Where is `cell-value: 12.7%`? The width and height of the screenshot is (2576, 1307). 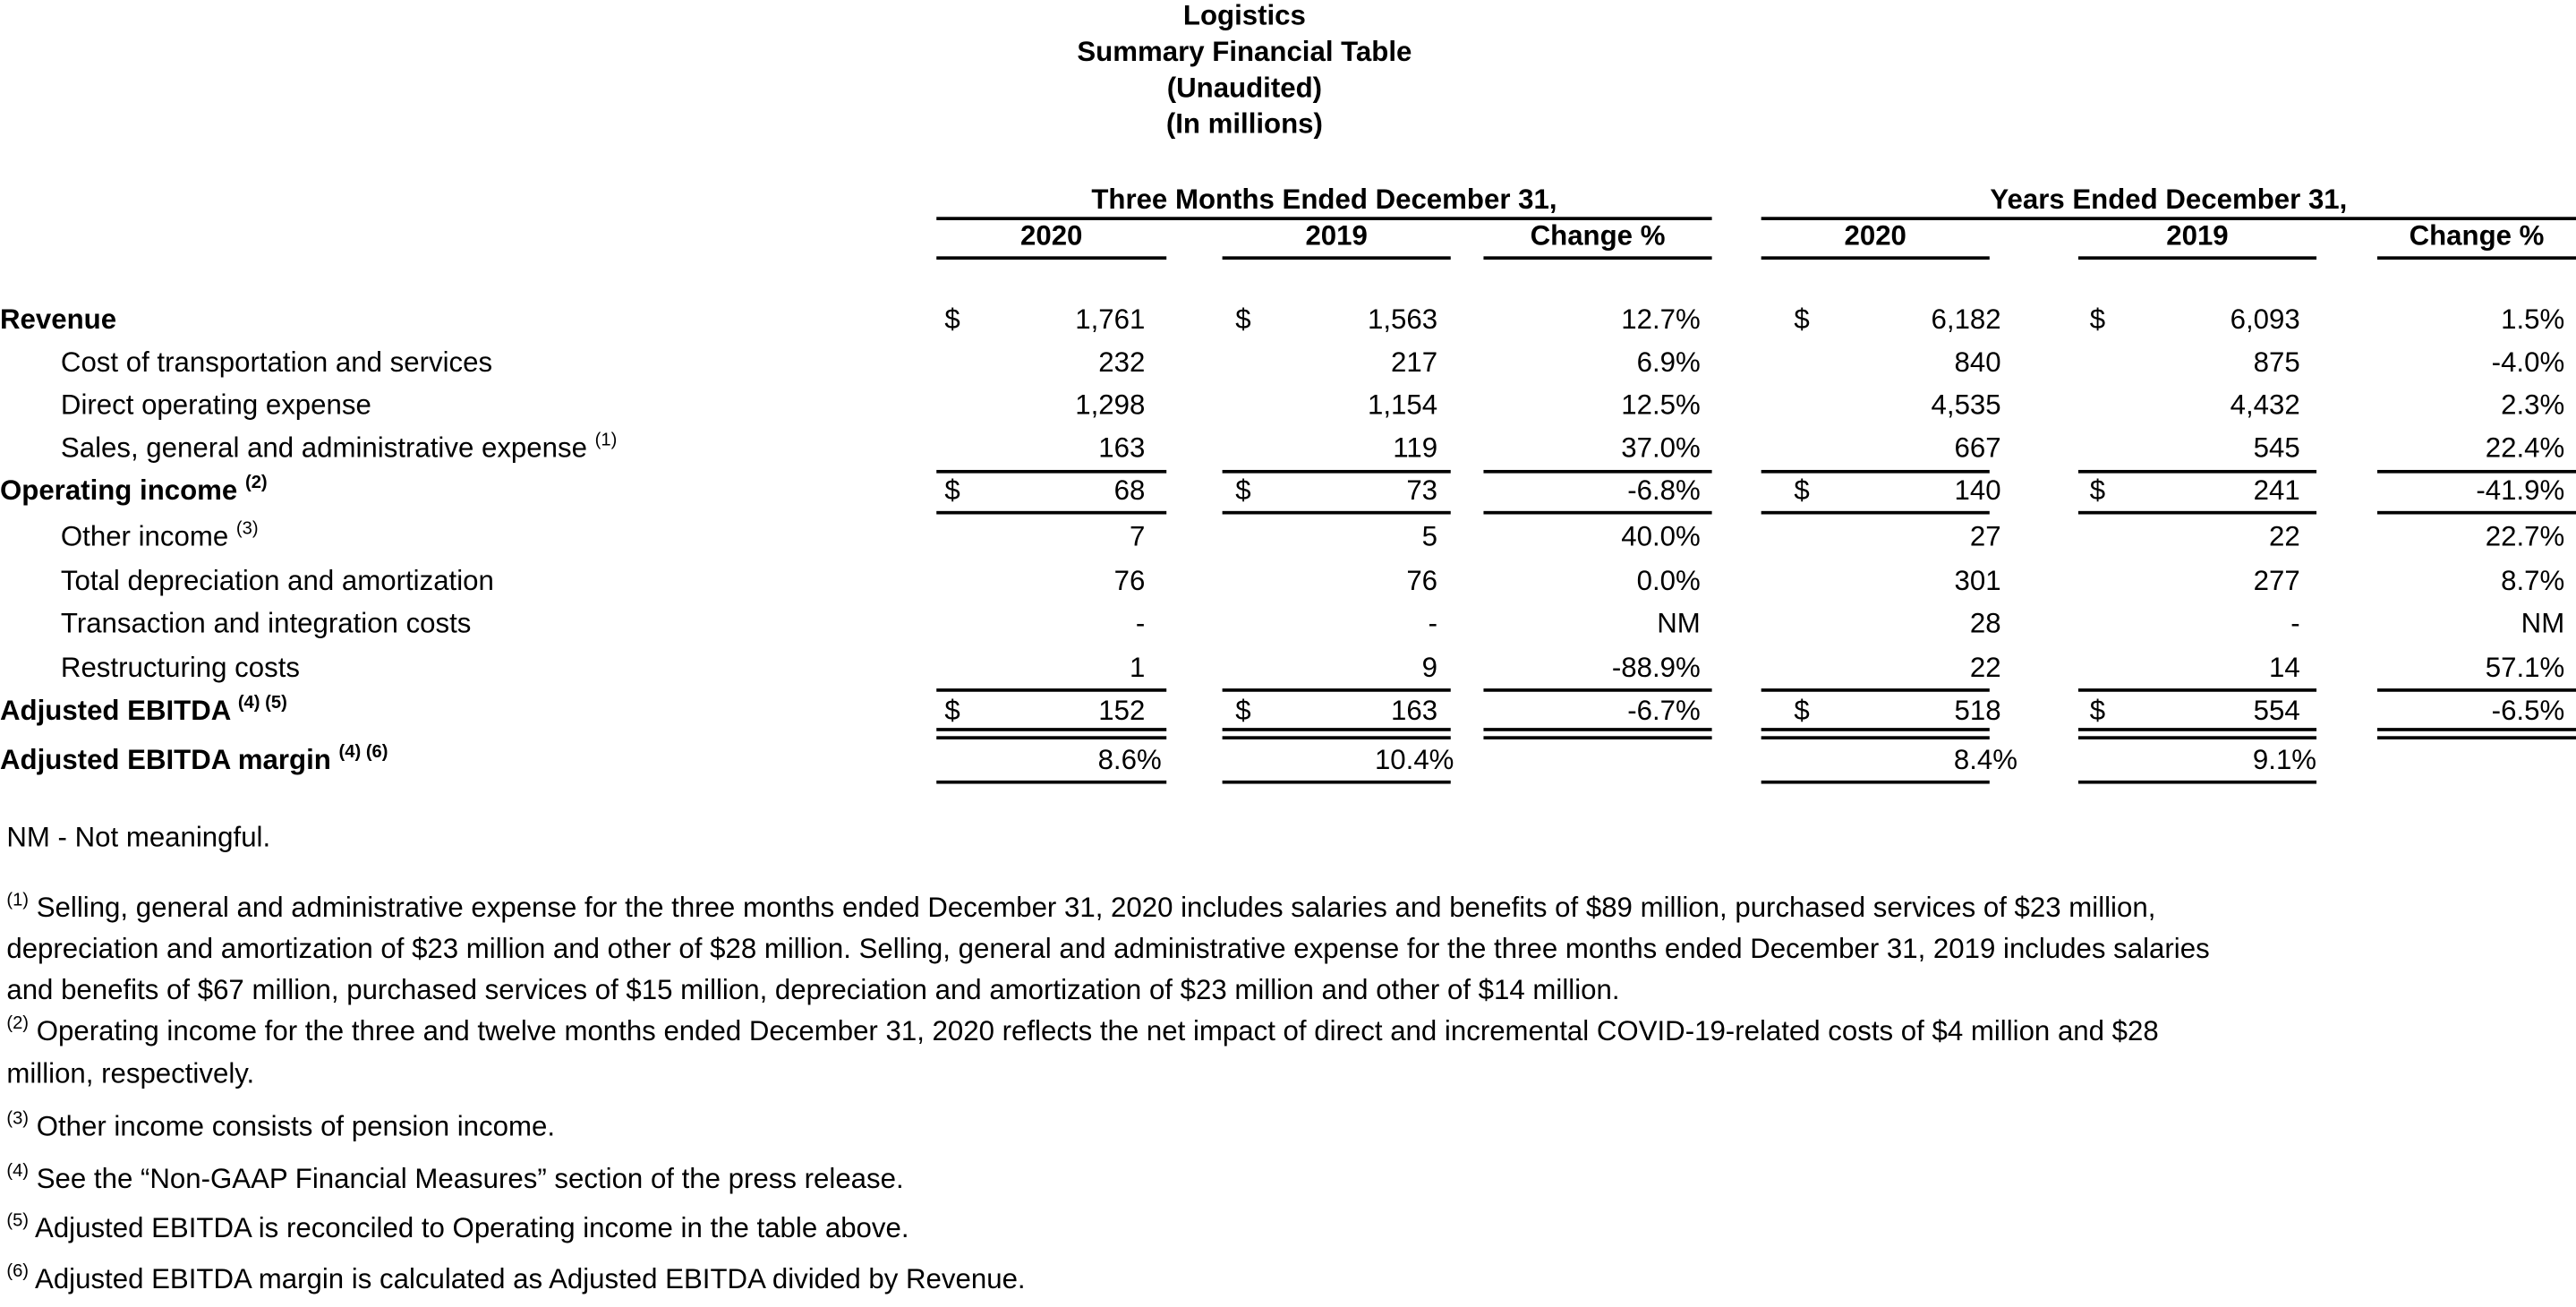 cell-value: 12.7% is located at coordinates (1661, 319).